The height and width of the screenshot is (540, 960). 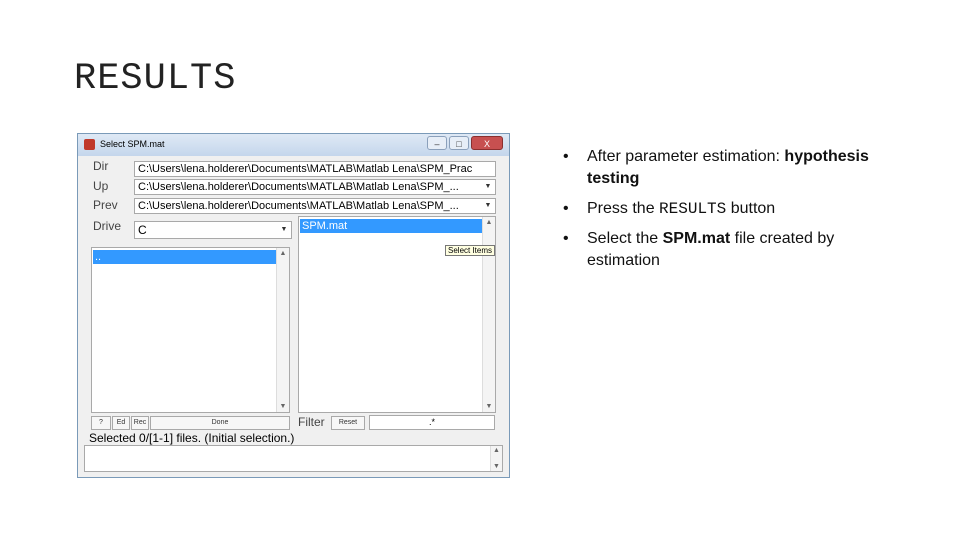 What do you see at coordinates (470, 250) in the screenshot?
I see `select-items-tooltip: Select Items` at bounding box center [470, 250].